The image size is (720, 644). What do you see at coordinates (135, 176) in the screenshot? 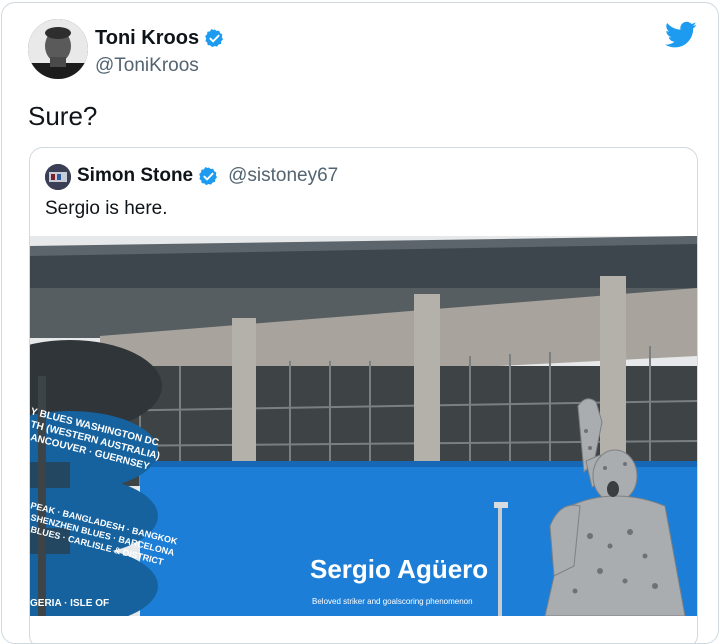
I see `quoted-author-name: Simon Stone` at bounding box center [135, 176].